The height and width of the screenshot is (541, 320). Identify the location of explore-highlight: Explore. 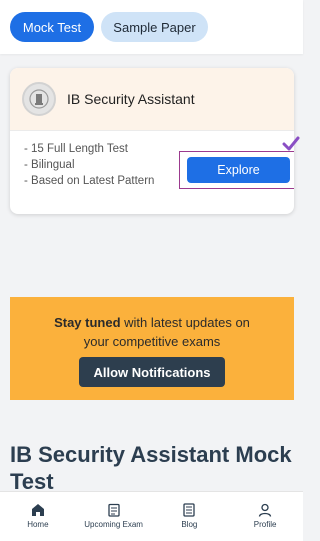
(236, 170).